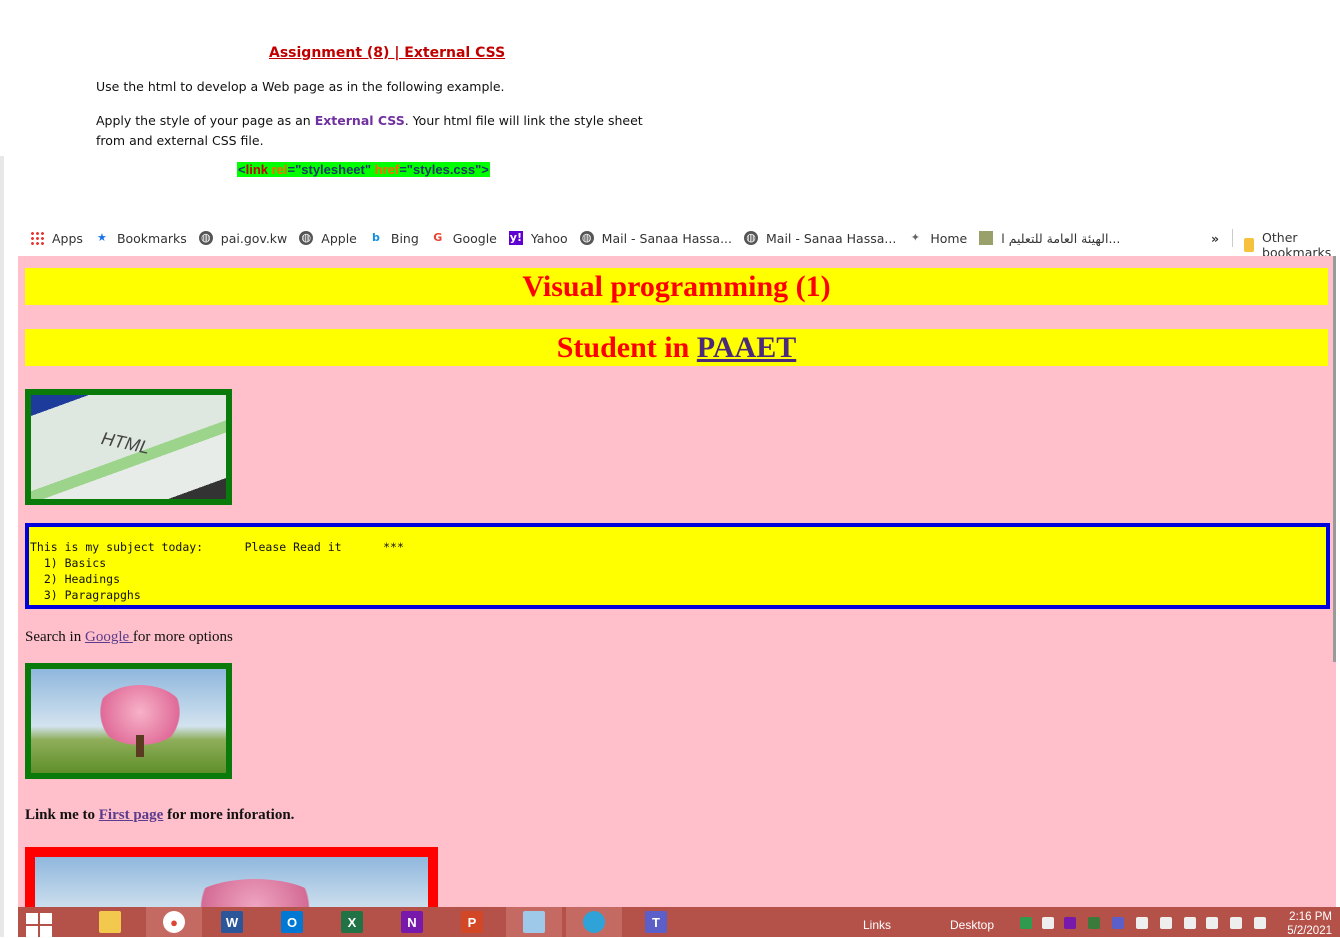 Image resolution: width=1340 pixels, height=938 pixels. I want to click on outlook-icon: O, so click(292, 922).